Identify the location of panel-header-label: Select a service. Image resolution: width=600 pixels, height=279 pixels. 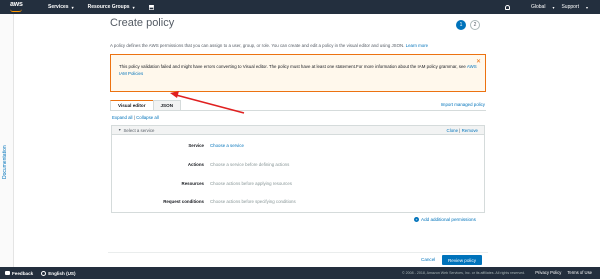
(139, 130).